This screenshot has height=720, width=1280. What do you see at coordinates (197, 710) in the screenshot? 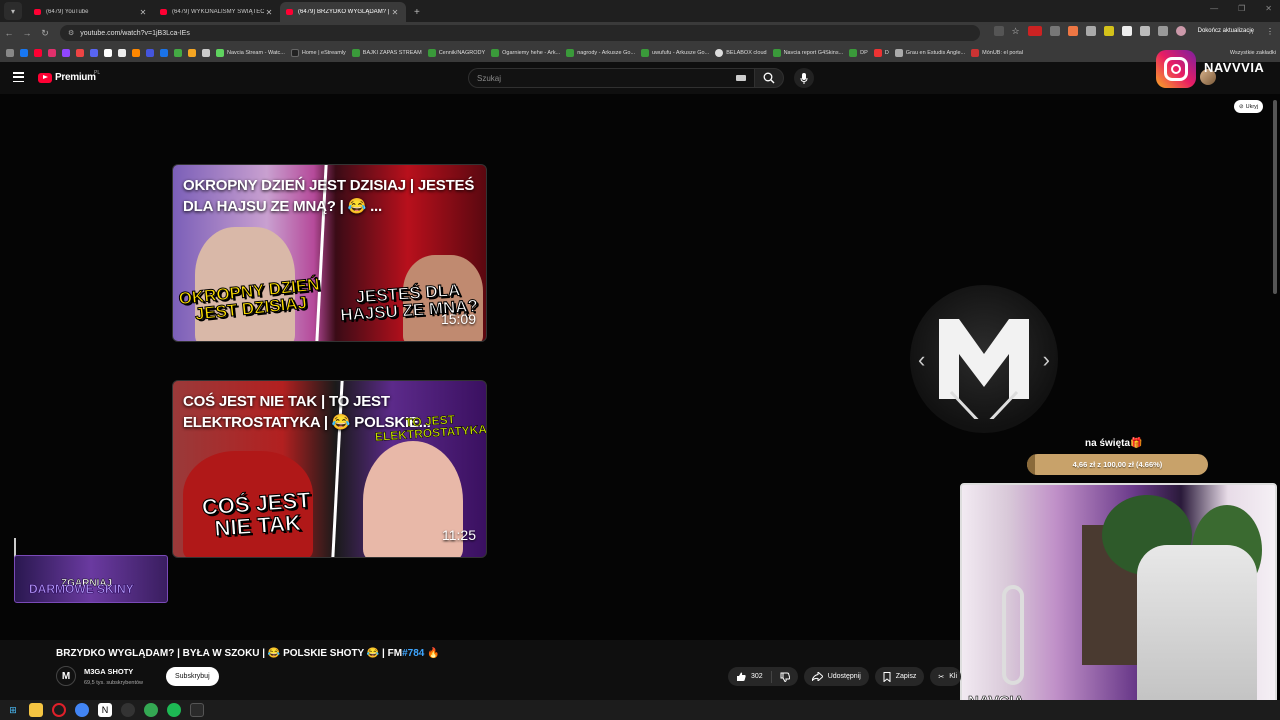
I see `terminal-icon` at bounding box center [197, 710].